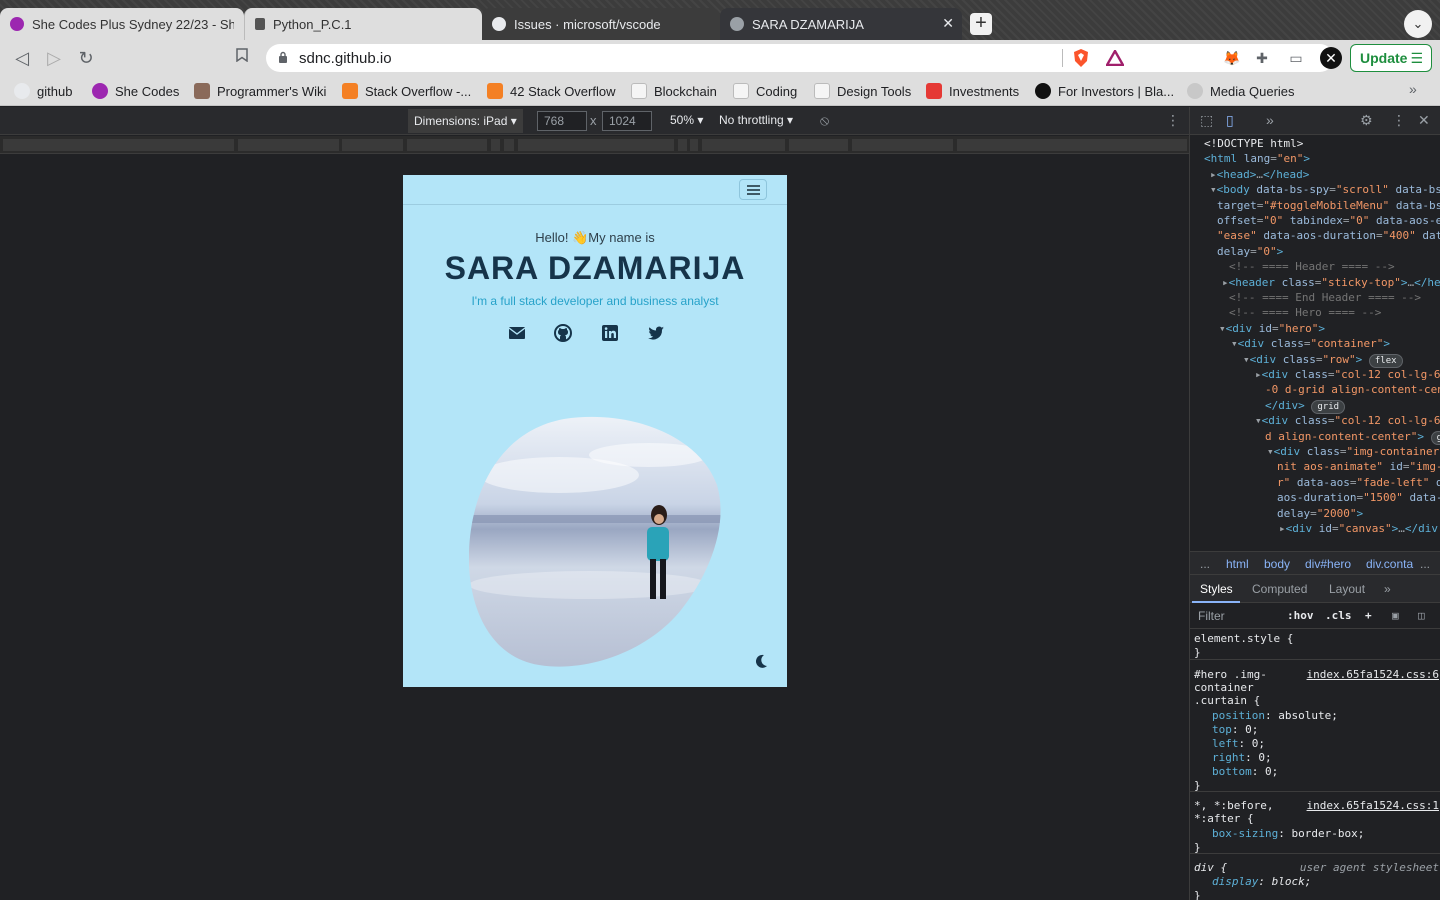  Describe the element at coordinates (242, 58) in the screenshot. I see `bookmark-icon` at that location.